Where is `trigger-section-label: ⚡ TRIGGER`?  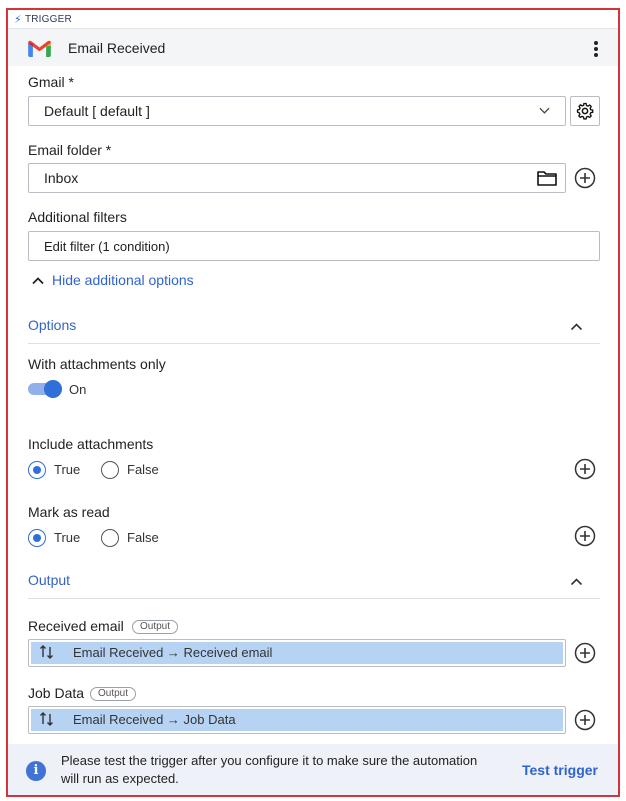 trigger-section-label: ⚡ TRIGGER is located at coordinates (43, 19).